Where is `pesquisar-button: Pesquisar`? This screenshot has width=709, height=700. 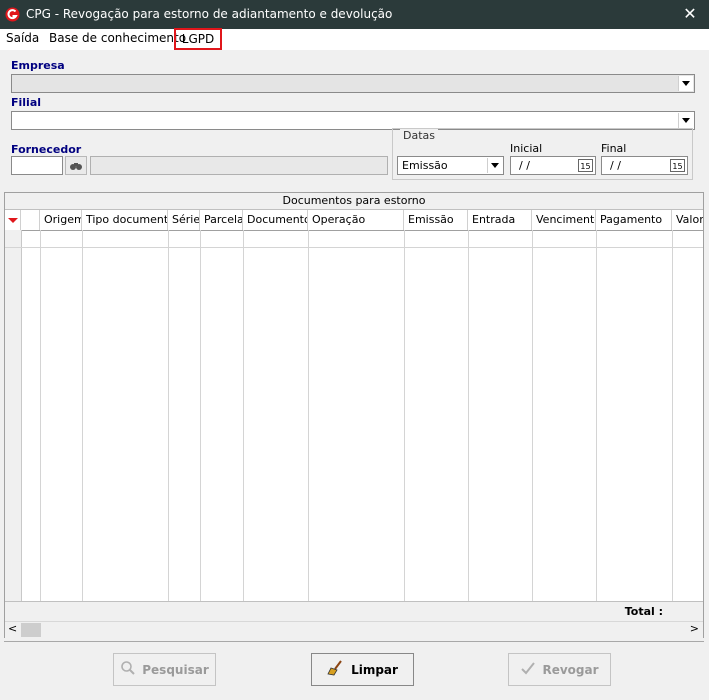 pesquisar-button: Pesquisar is located at coordinates (164, 669).